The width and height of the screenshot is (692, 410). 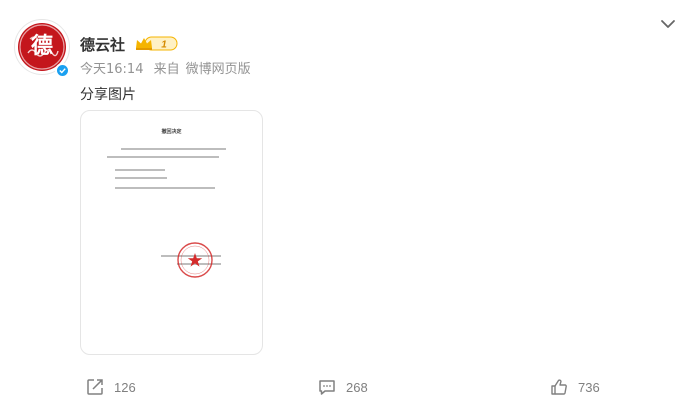 I want to click on comment-icon, so click(x=327, y=387).